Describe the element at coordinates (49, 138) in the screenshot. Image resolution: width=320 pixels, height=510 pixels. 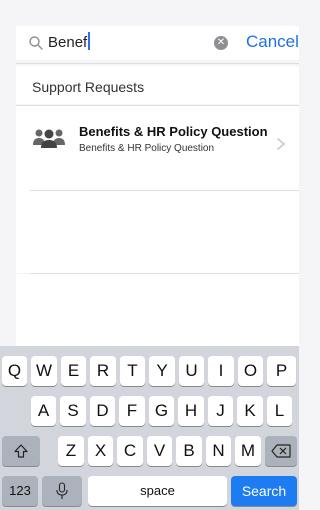
I see `group-icon` at that location.